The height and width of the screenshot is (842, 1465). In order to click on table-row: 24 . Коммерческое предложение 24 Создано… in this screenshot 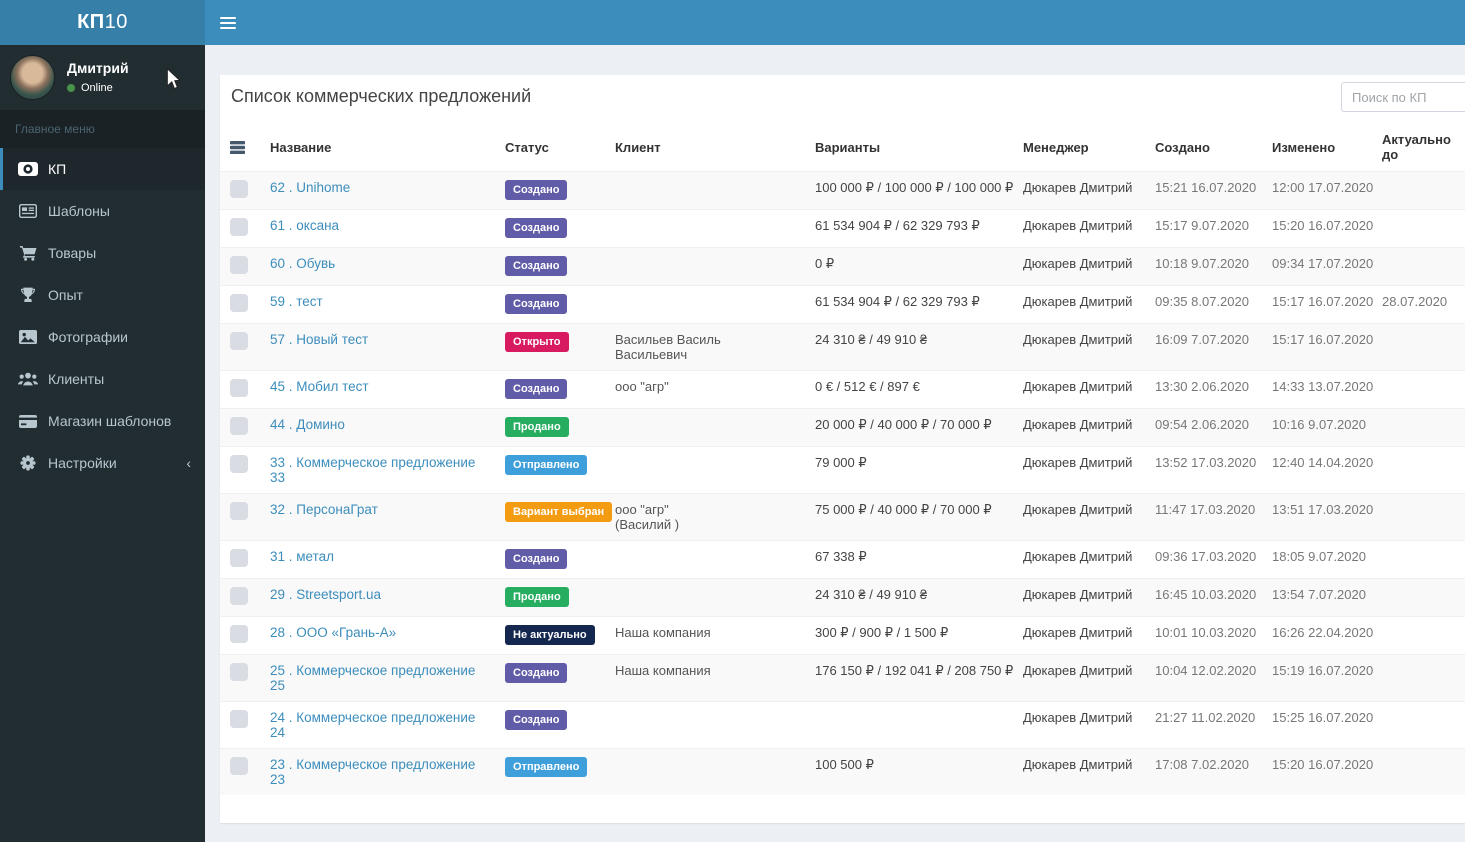, I will do `click(842, 725)`.